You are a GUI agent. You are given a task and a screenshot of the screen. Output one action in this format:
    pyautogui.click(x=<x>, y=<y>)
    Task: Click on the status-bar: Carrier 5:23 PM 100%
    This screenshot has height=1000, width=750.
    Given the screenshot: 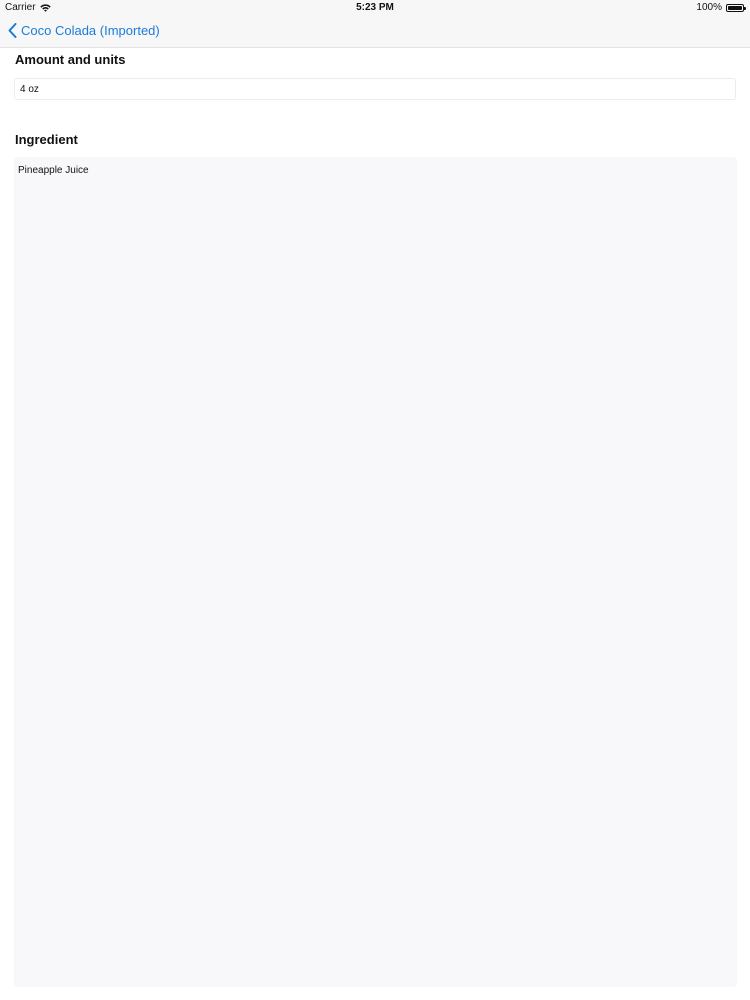 What is the action you would take?
    pyautogui.click(x=375, y=8)
    